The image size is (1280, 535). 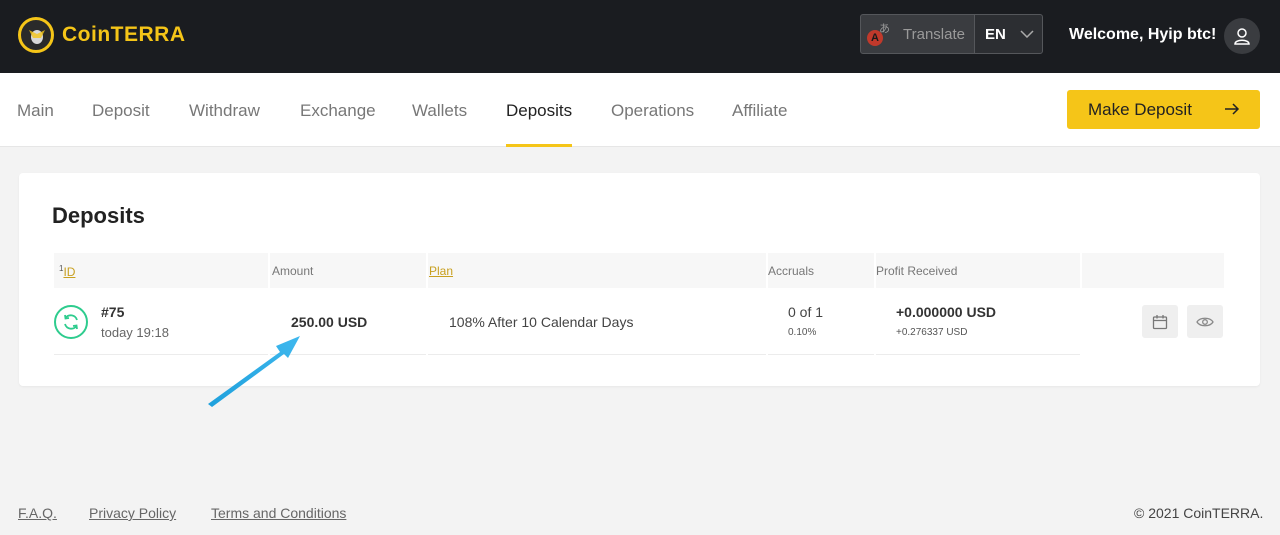 I want to click on nav-item-operations: Operations, so click(x=652, y=124).